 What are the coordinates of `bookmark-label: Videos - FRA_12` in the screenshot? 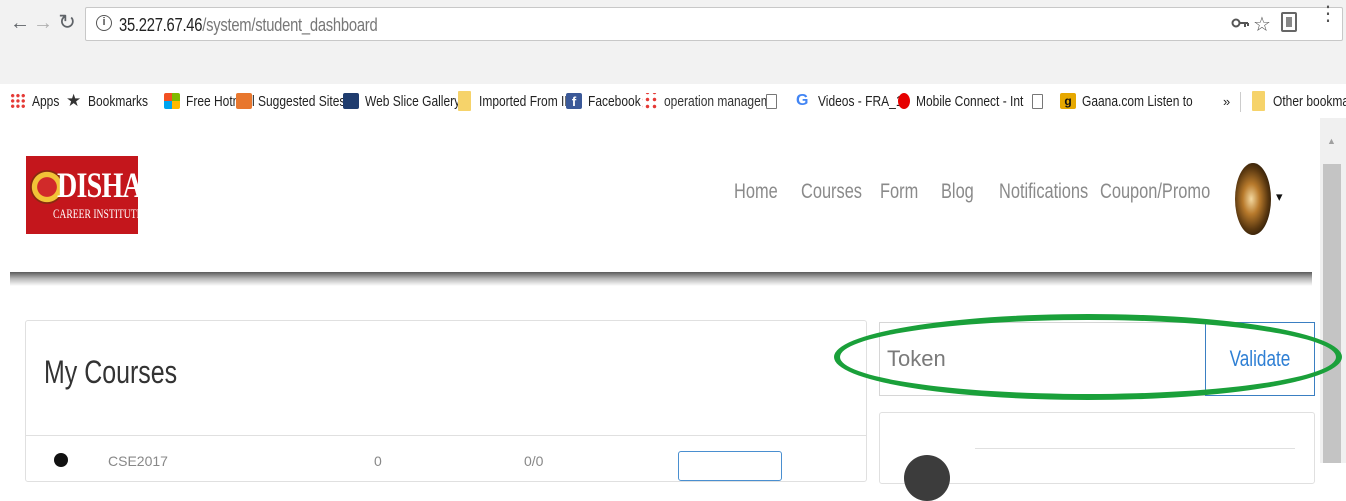 It's located at (864, 101).